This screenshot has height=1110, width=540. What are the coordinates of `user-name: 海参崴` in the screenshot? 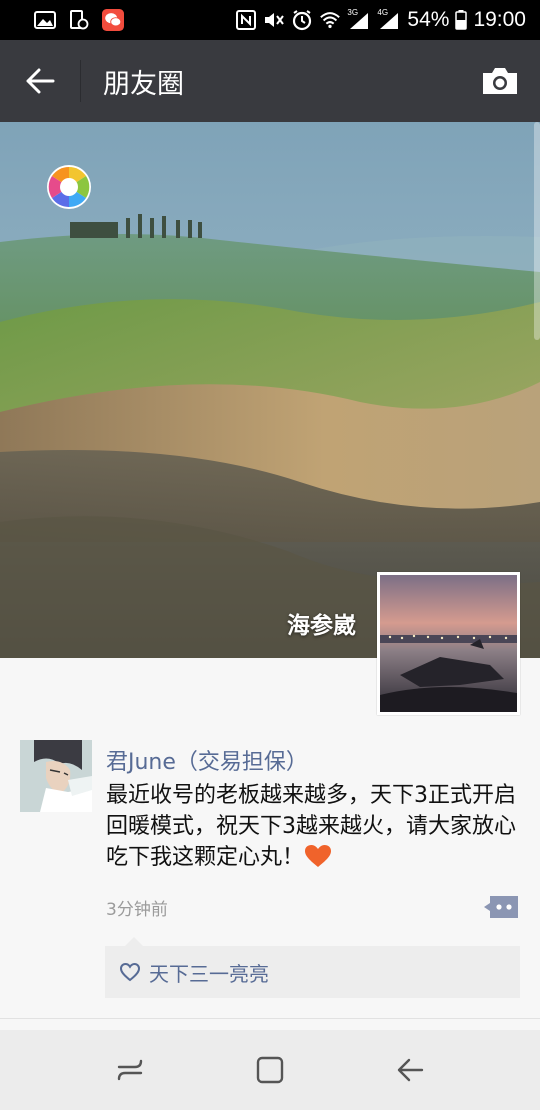 It's located at (321, 623).